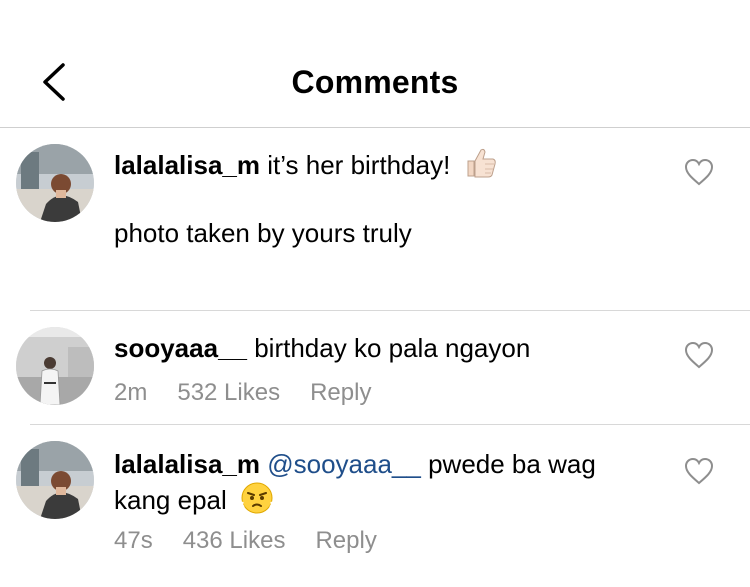 Image resolution: width=750 pixels, height=587 pixels. I want to click on comment-body: birthday ko pala ngayon, so click(392, 348).